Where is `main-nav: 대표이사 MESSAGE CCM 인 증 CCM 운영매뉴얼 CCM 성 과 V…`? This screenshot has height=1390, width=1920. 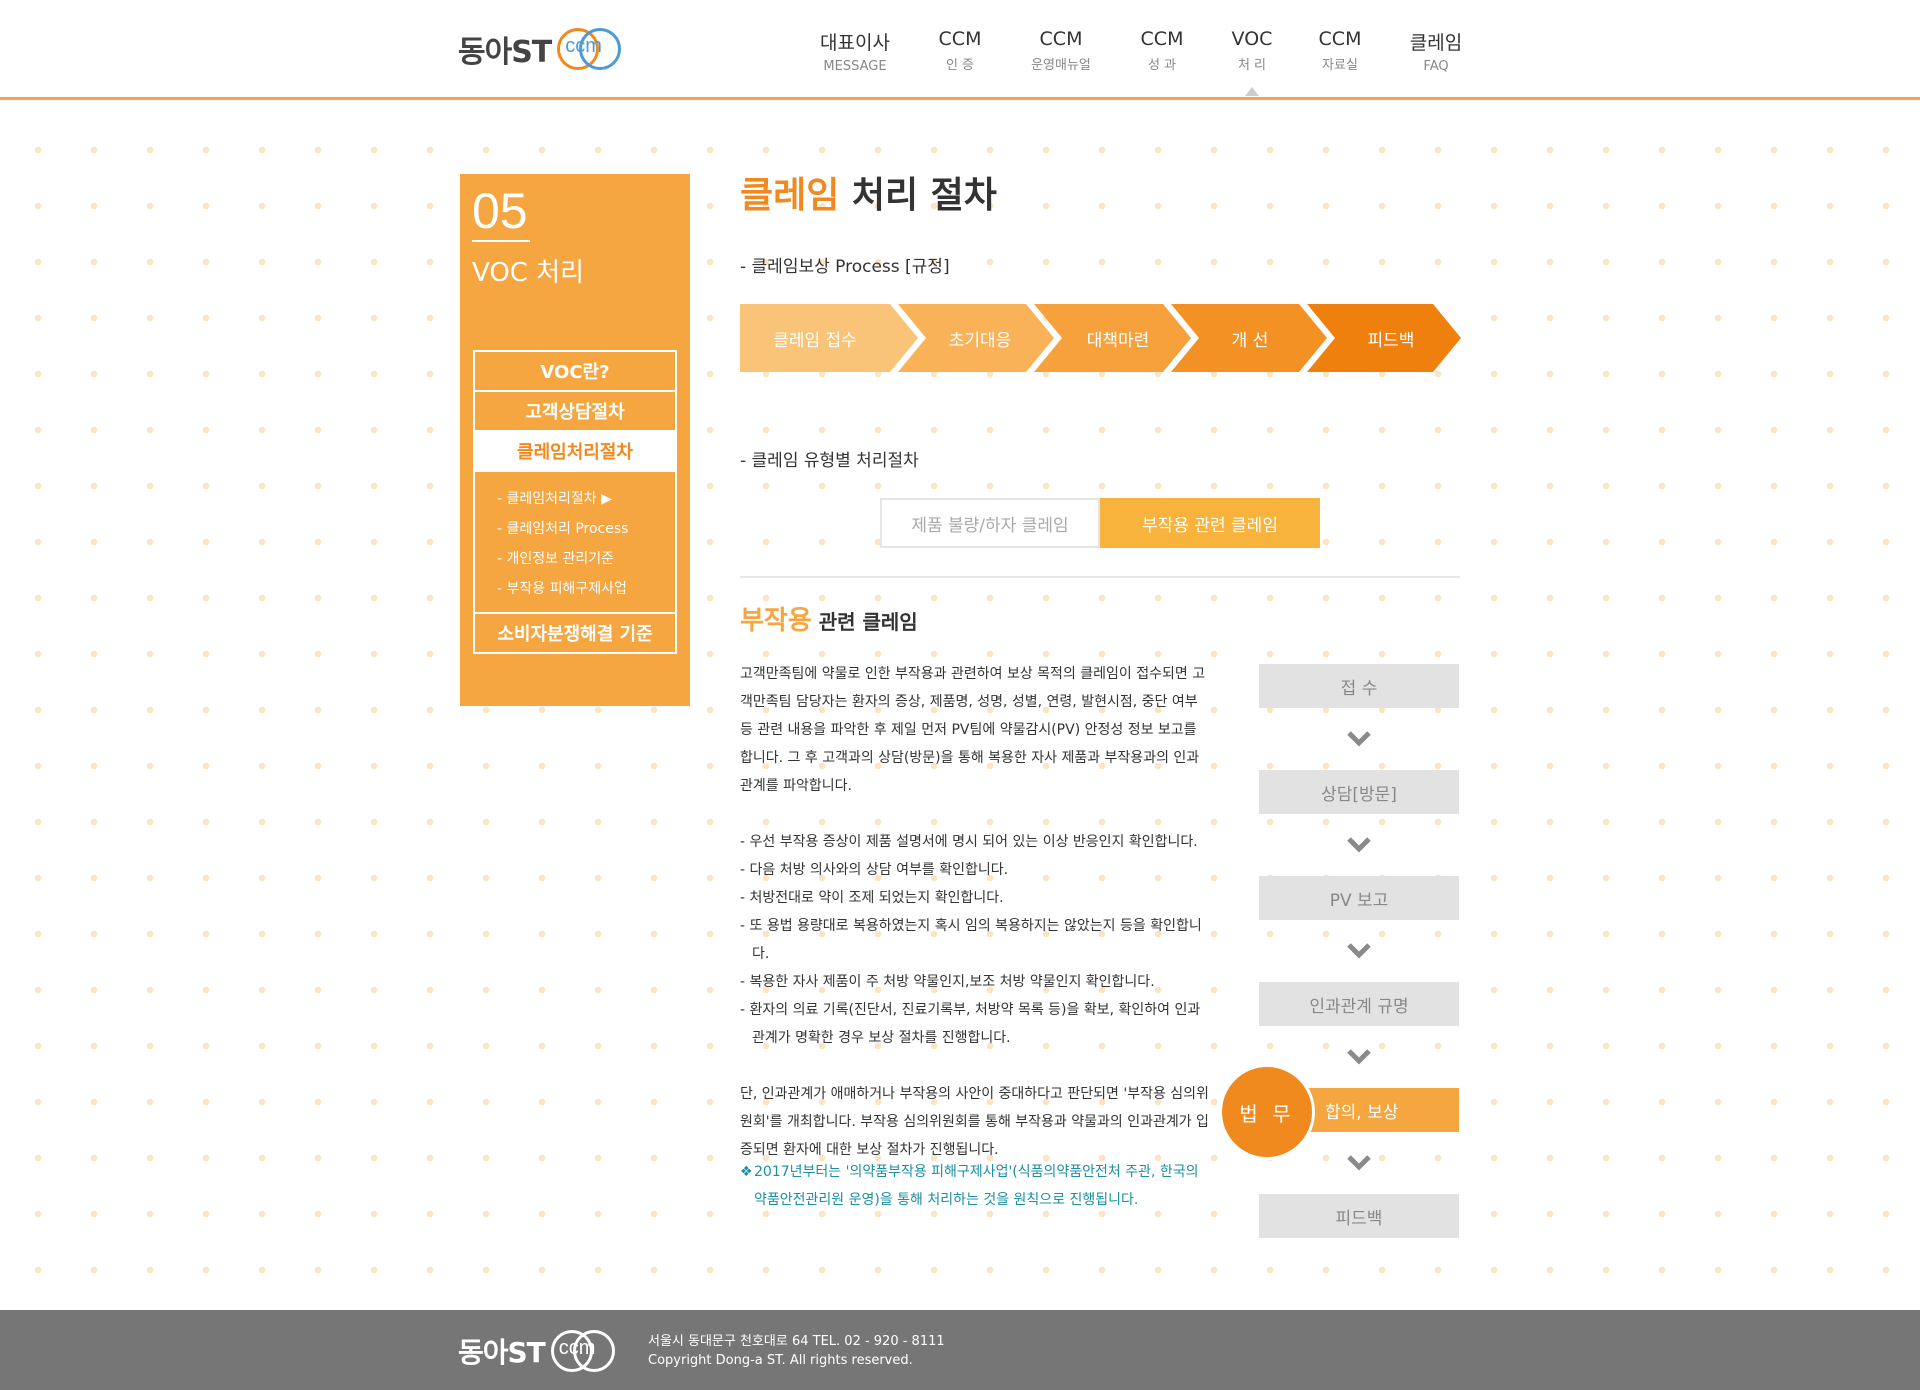 main-nav: 대표이사 MESSAGE CCM 인 증 CCM 운영매뉴얼 CCM 성 과 V… is located at coordinates (1142, 62).